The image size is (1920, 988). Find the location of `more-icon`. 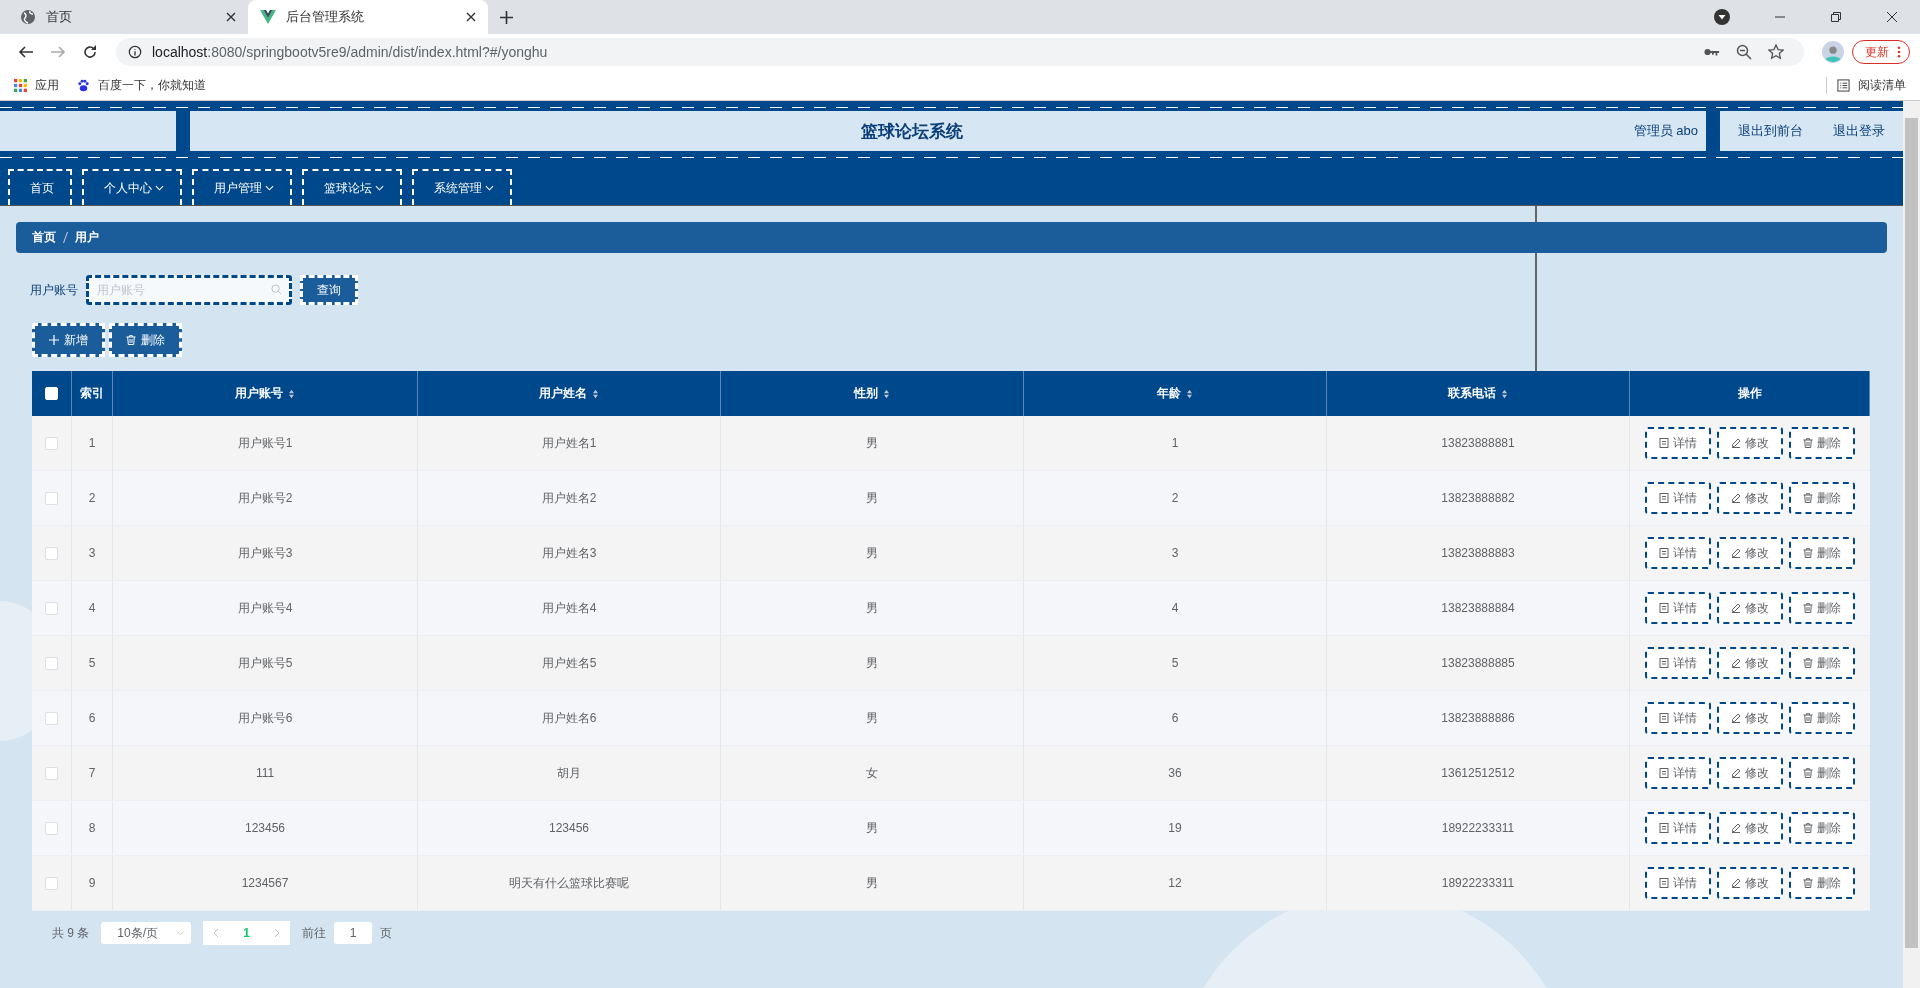

more-icon is located at coordinates (1899, 52).